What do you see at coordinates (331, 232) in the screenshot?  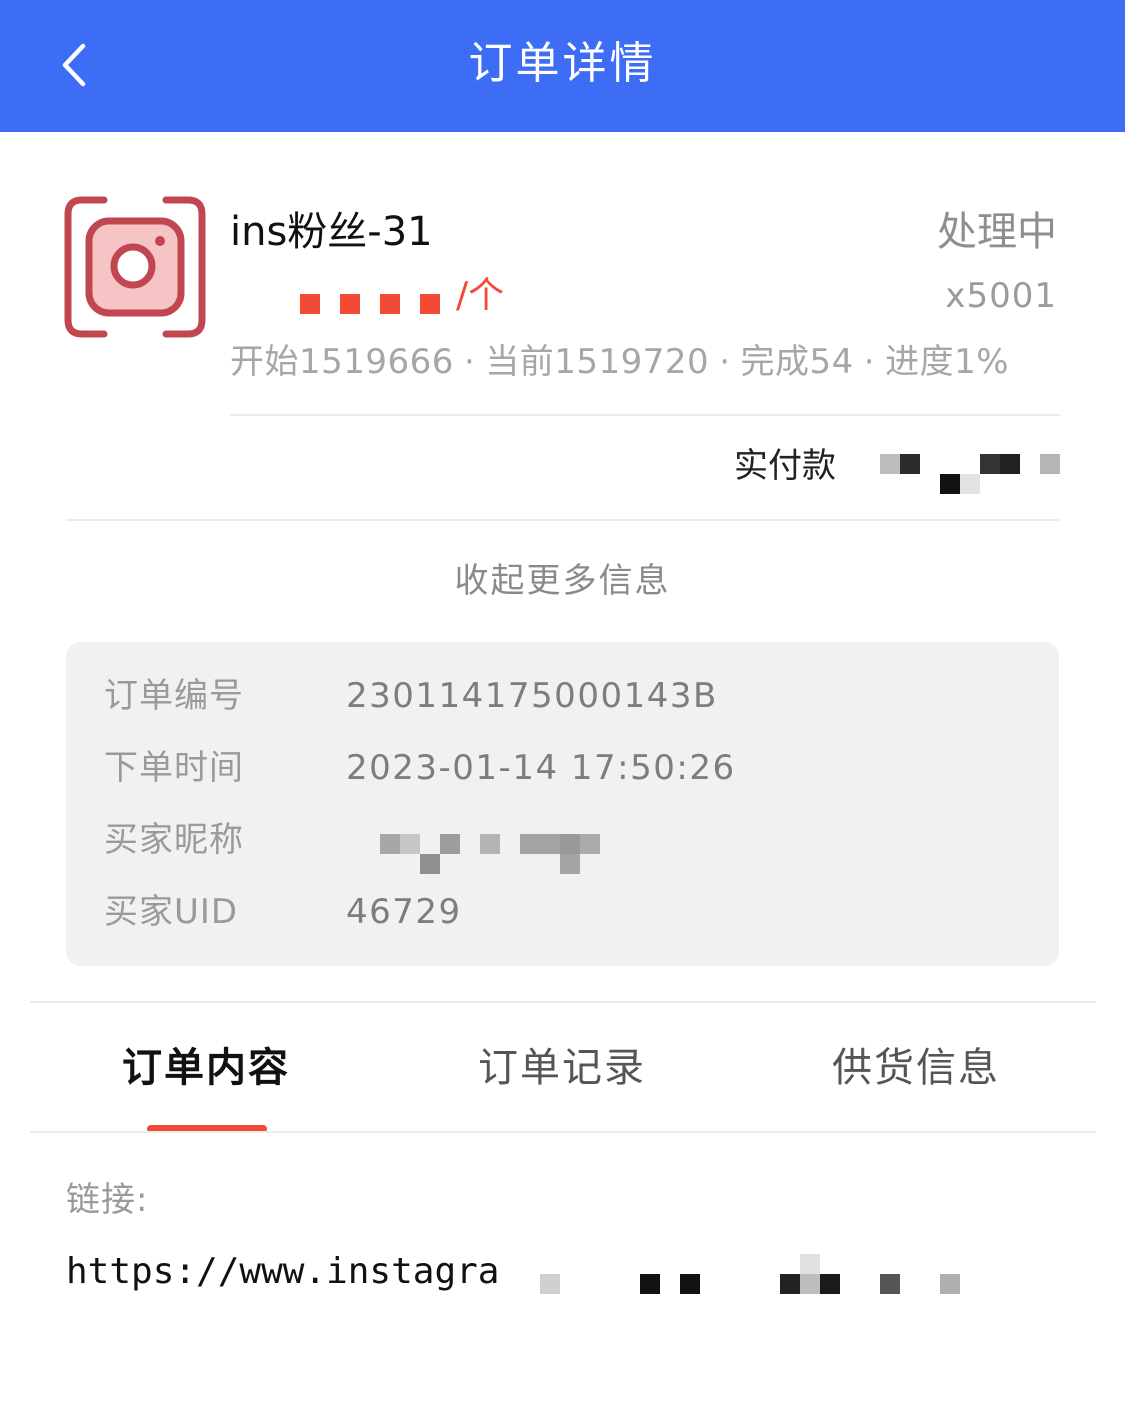 I see `product-name: ins粉丝-31` at bounding box center [331, 232].